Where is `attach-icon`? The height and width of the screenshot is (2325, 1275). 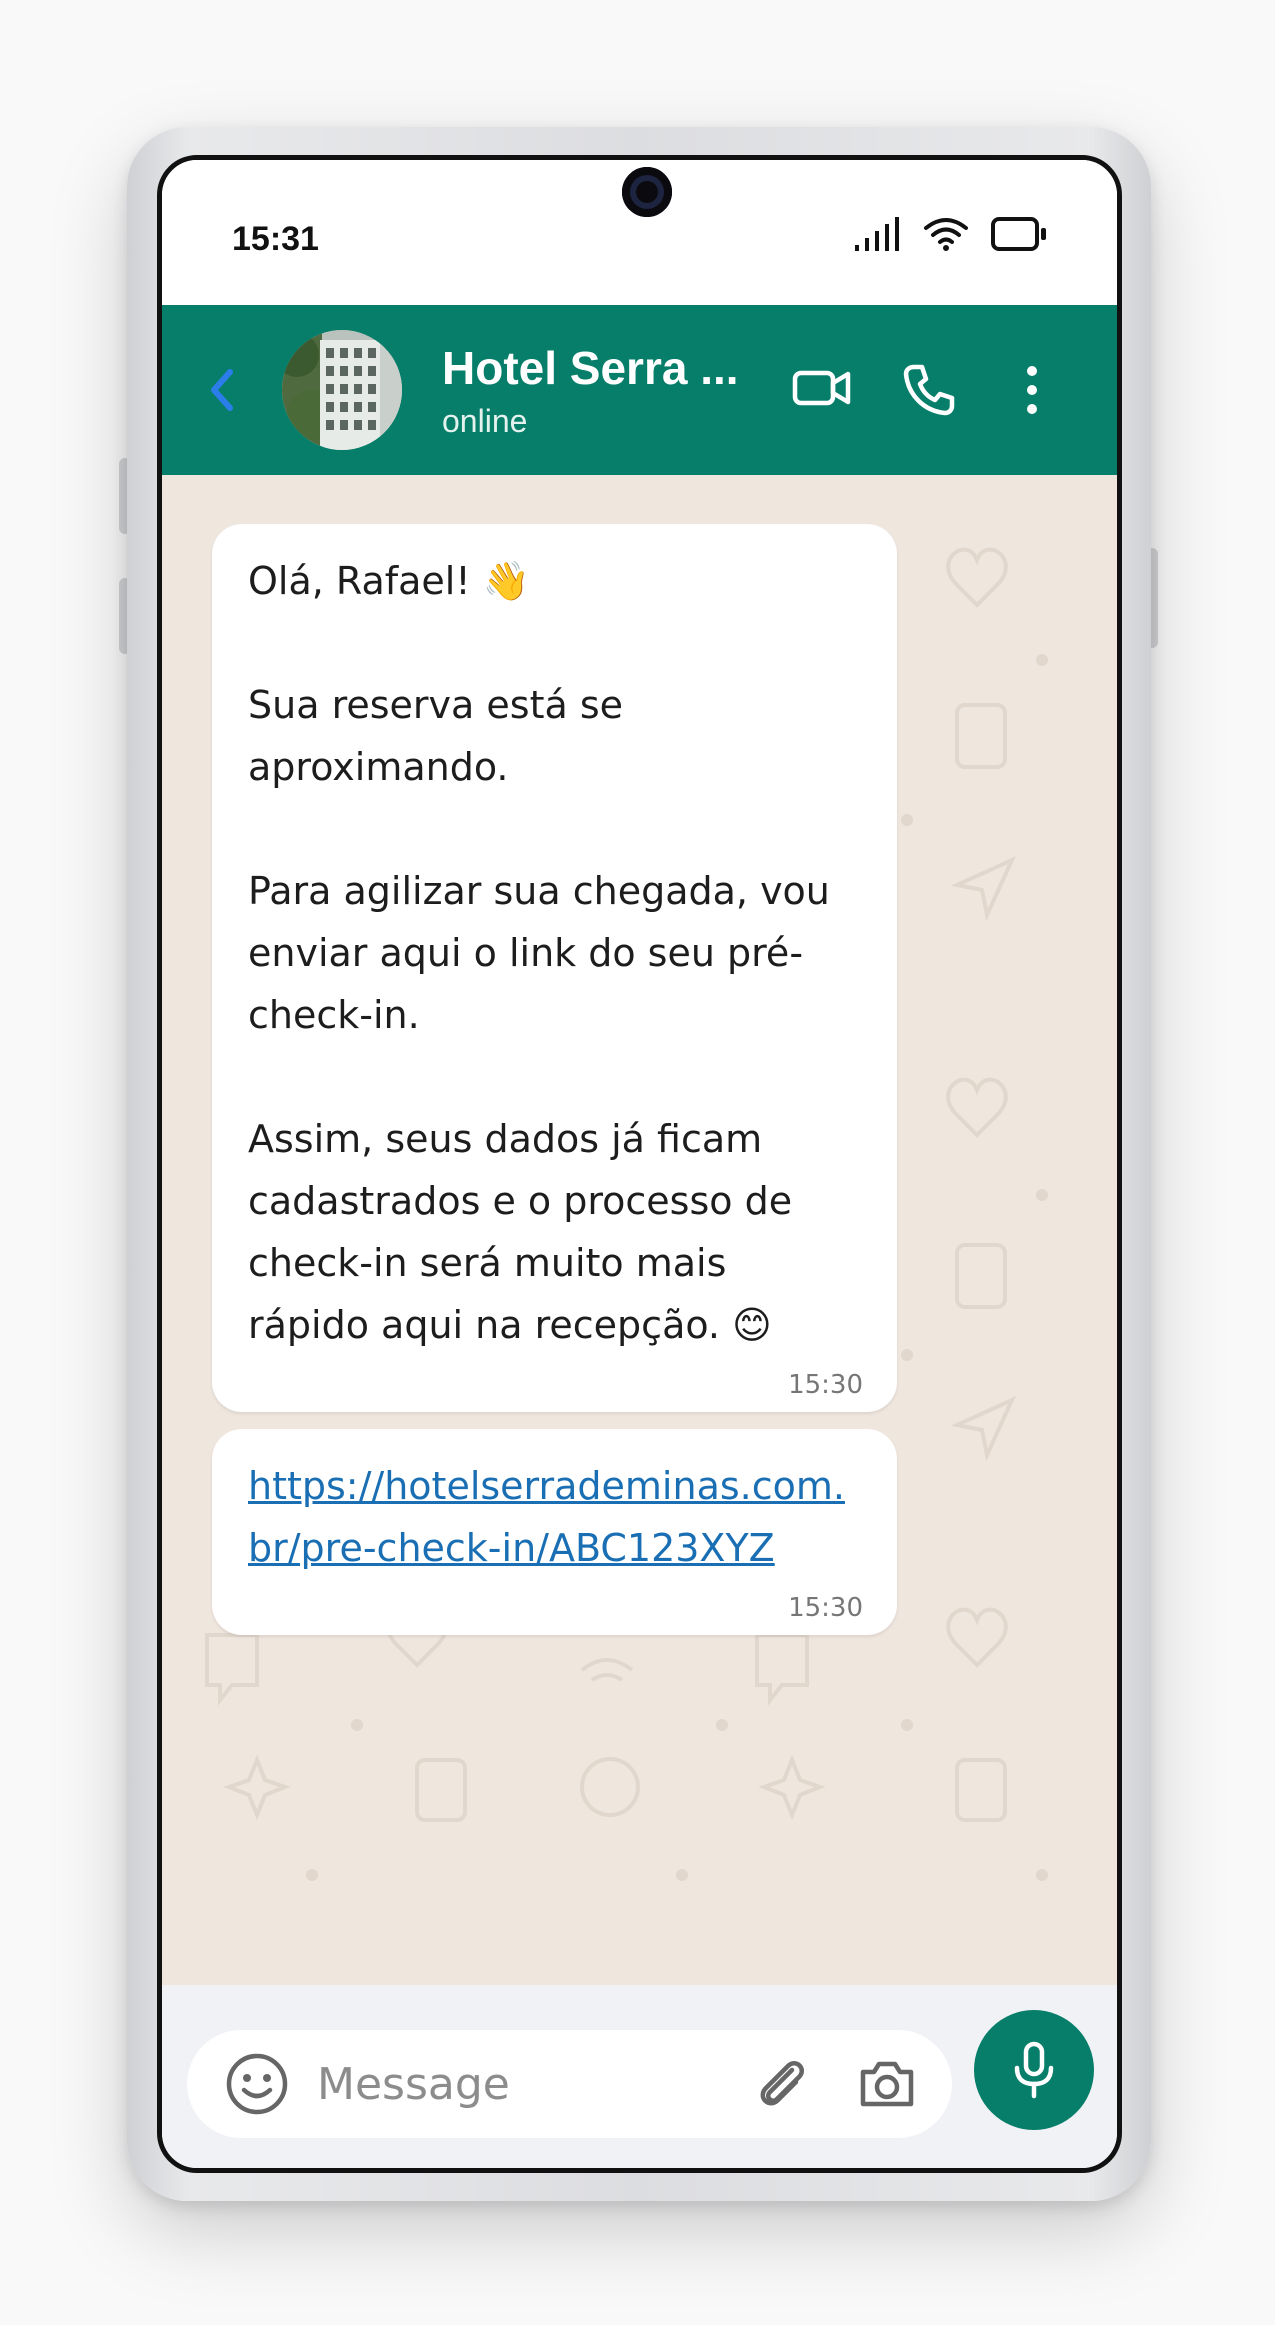 attach-icon is located at coordinates (782, 2084).